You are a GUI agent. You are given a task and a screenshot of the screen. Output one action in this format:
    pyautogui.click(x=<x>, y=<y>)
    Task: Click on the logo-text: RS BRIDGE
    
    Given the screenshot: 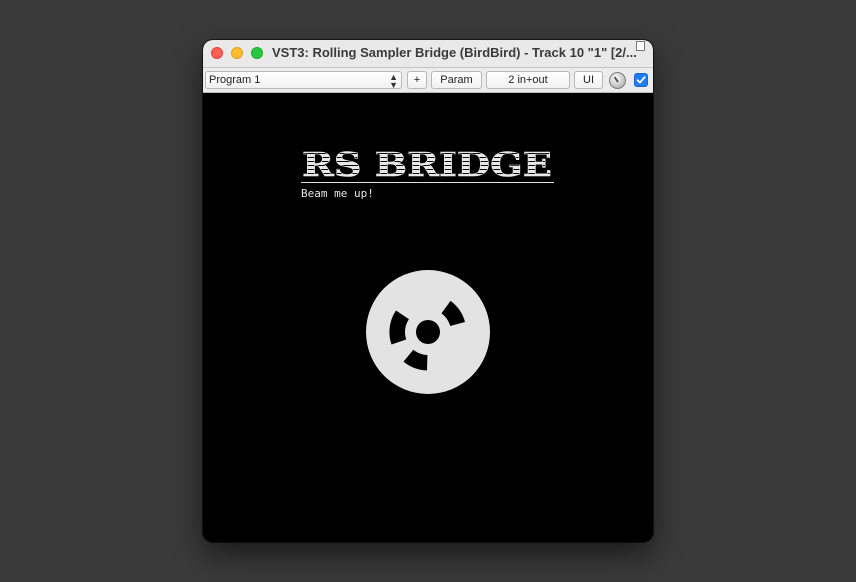 What is the action you would take?
    pyautogui.click(x=427, y=164)
    